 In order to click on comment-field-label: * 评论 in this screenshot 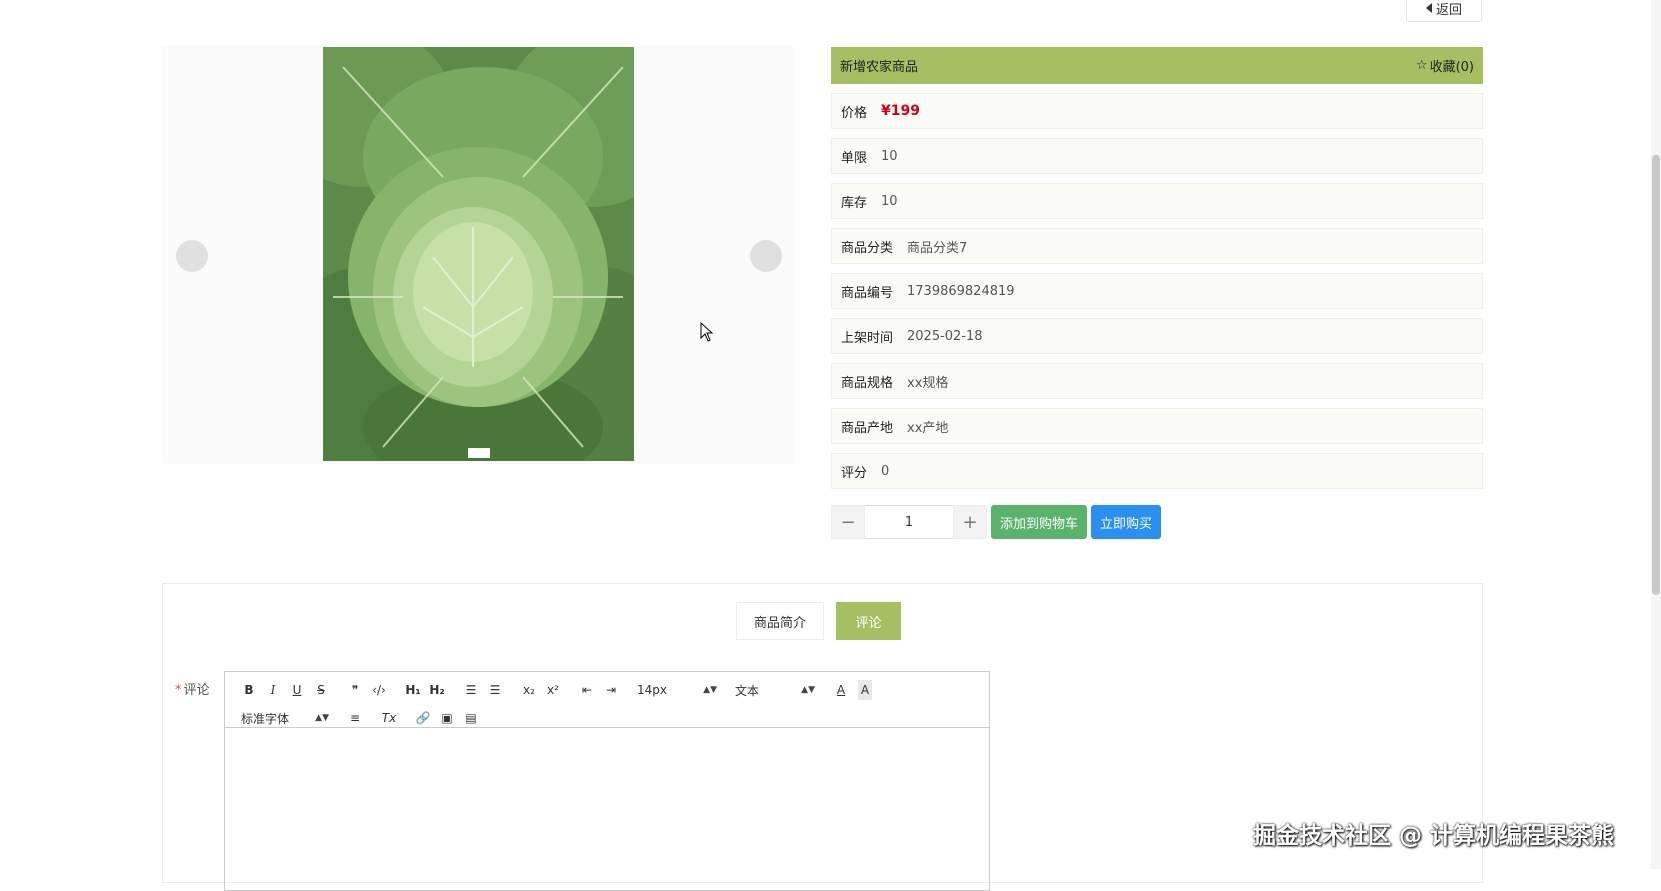, I will do `click(192, 688)`.